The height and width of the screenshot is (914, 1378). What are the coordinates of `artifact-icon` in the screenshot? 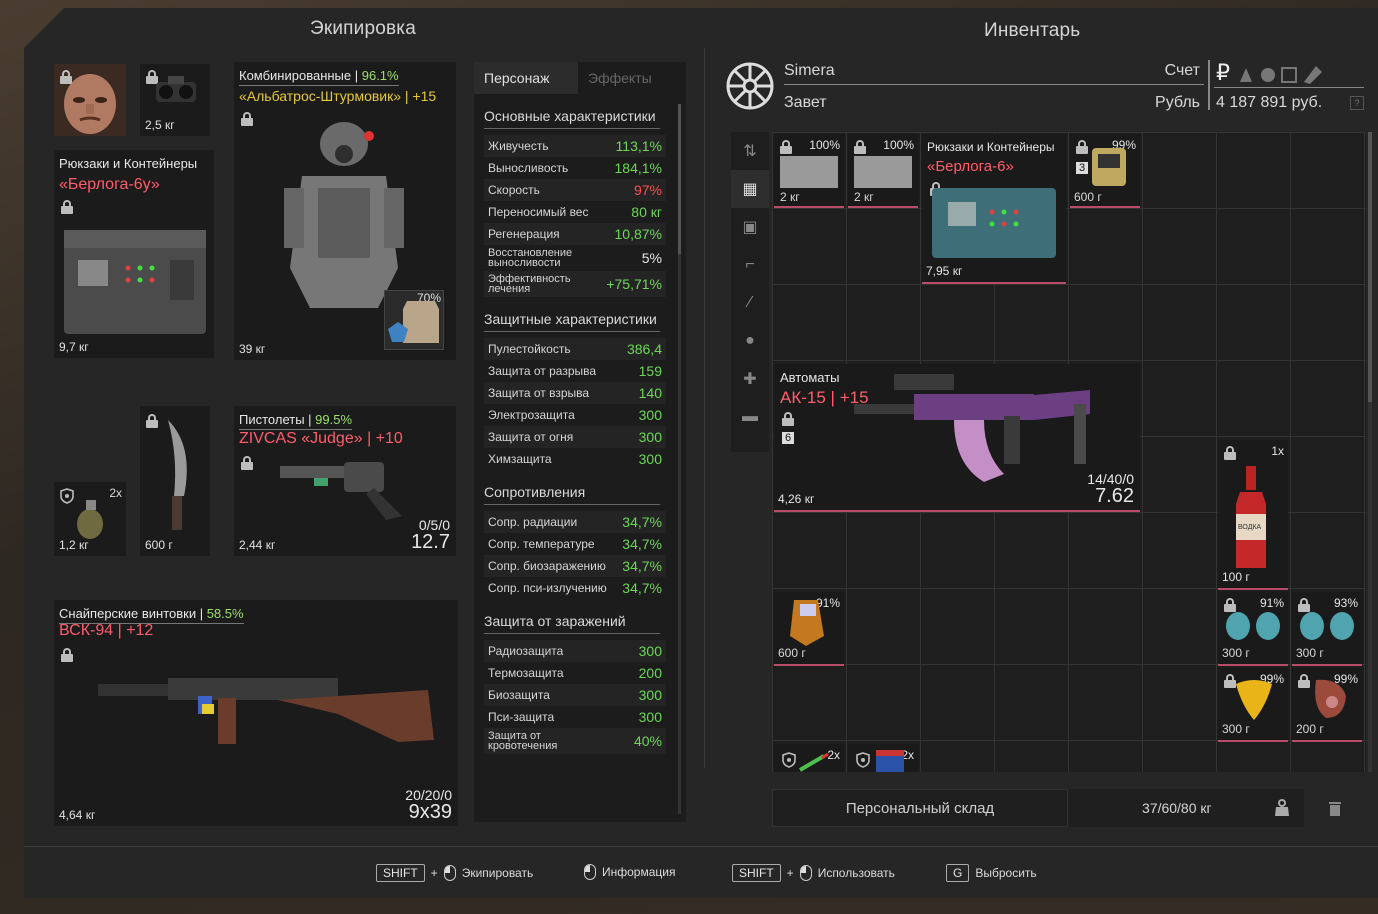 It's located at (1254, 700).